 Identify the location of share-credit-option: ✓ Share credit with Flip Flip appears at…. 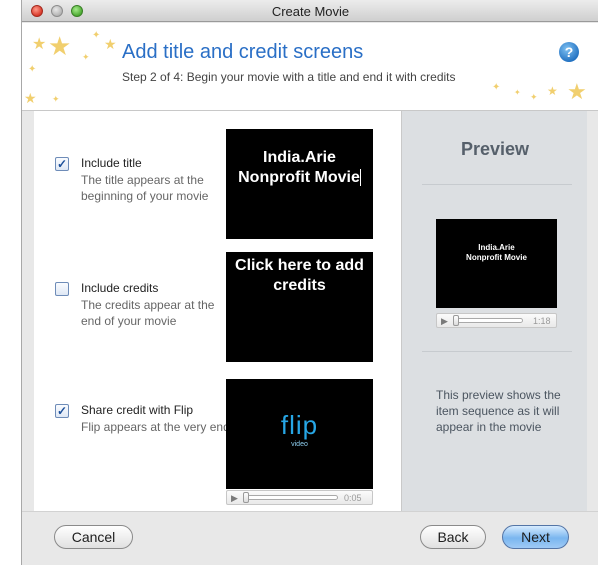
(142, 429).